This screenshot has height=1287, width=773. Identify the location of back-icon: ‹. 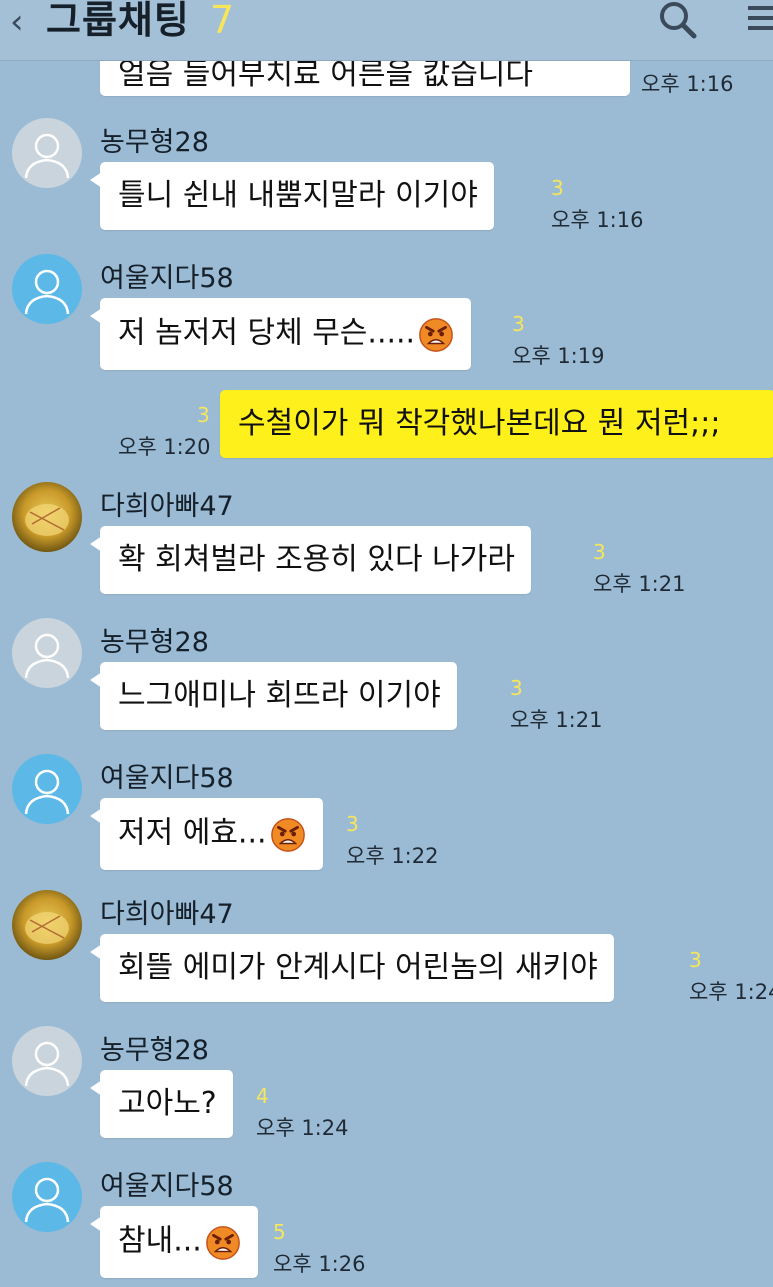
(17, 22).